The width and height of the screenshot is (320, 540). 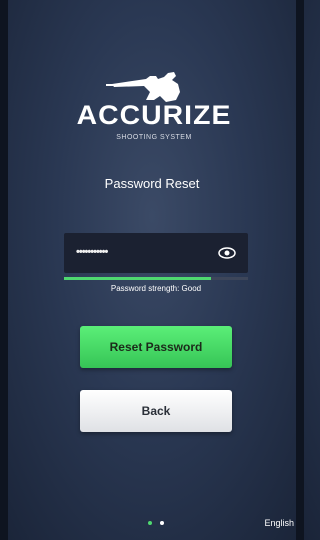 What do you see at coordinates (4, 270) in the screenshot?
I see `frame-edge-left` at bounding box center [4, 270].